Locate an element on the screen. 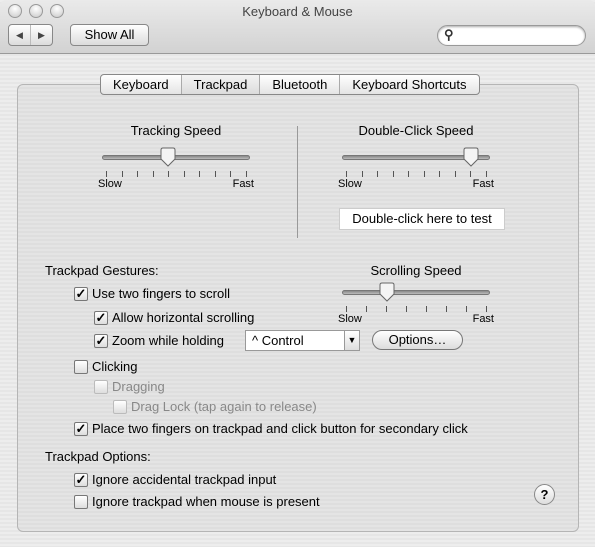 This screenshot has height=547, width=595. checkbox-clicking: Clicking is located at coordinates (106, 366).